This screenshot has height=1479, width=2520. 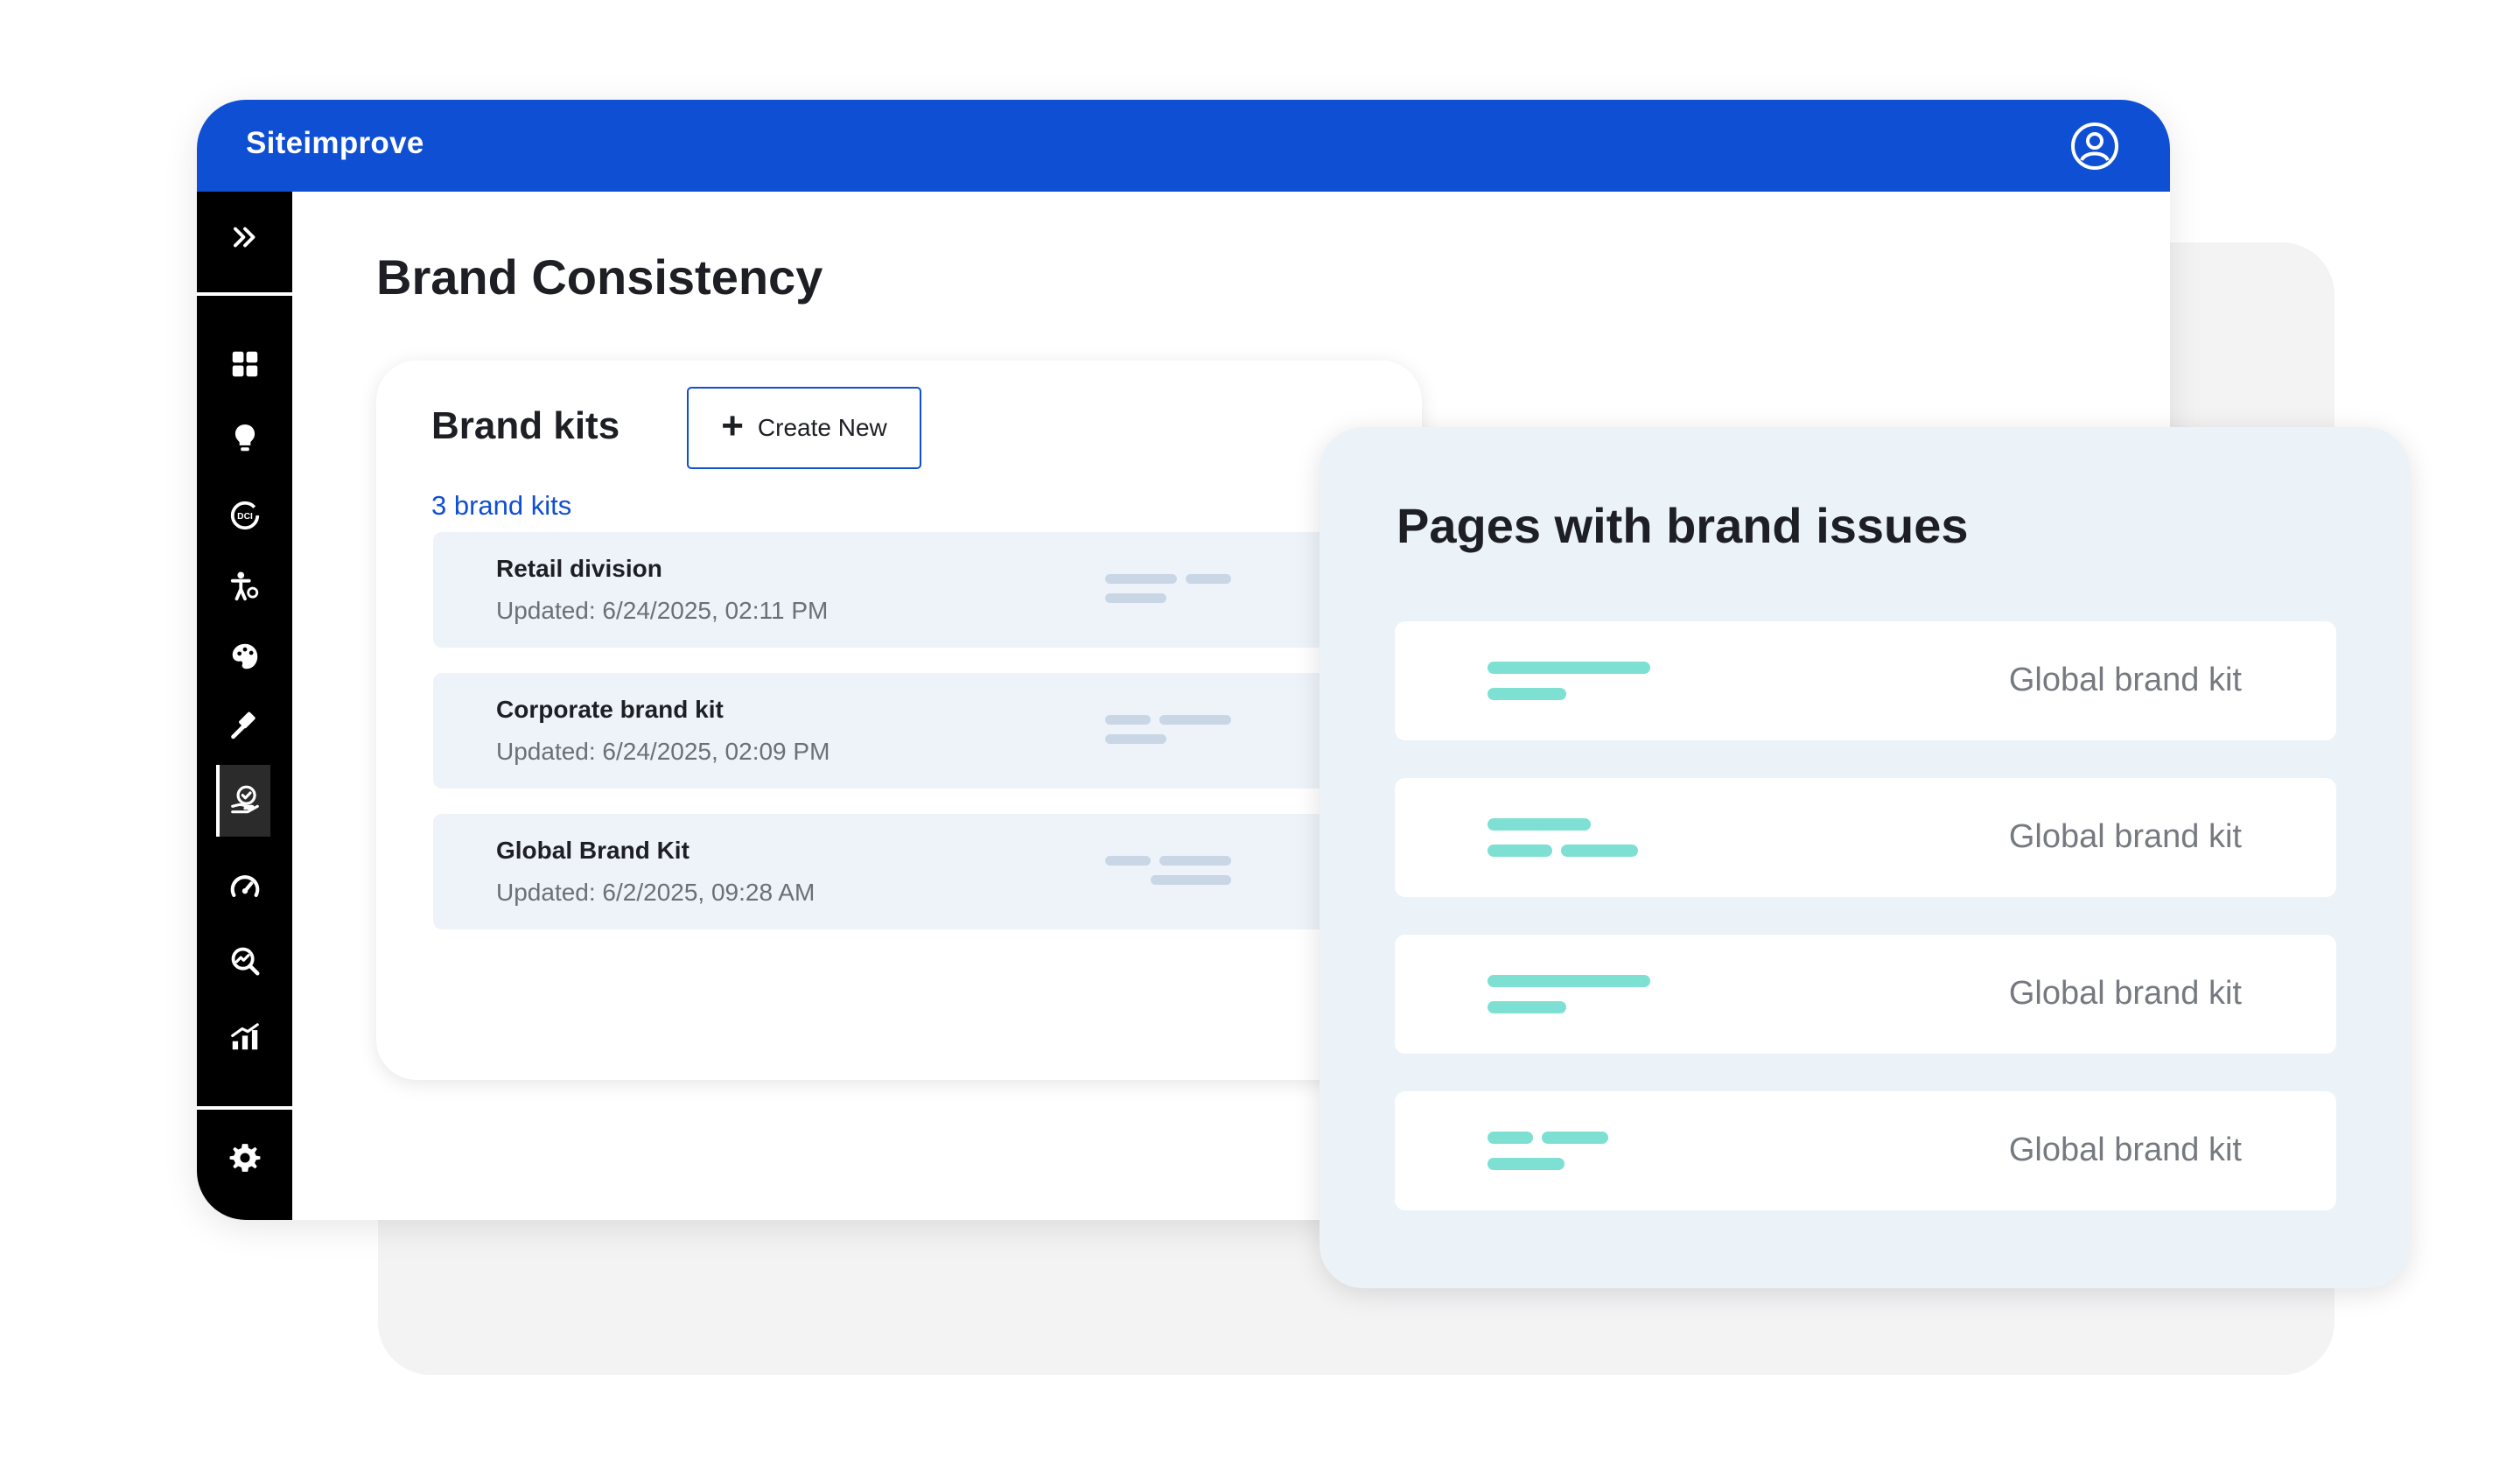 I want to click on lightbulb-icon, so click(x=245, y=438).